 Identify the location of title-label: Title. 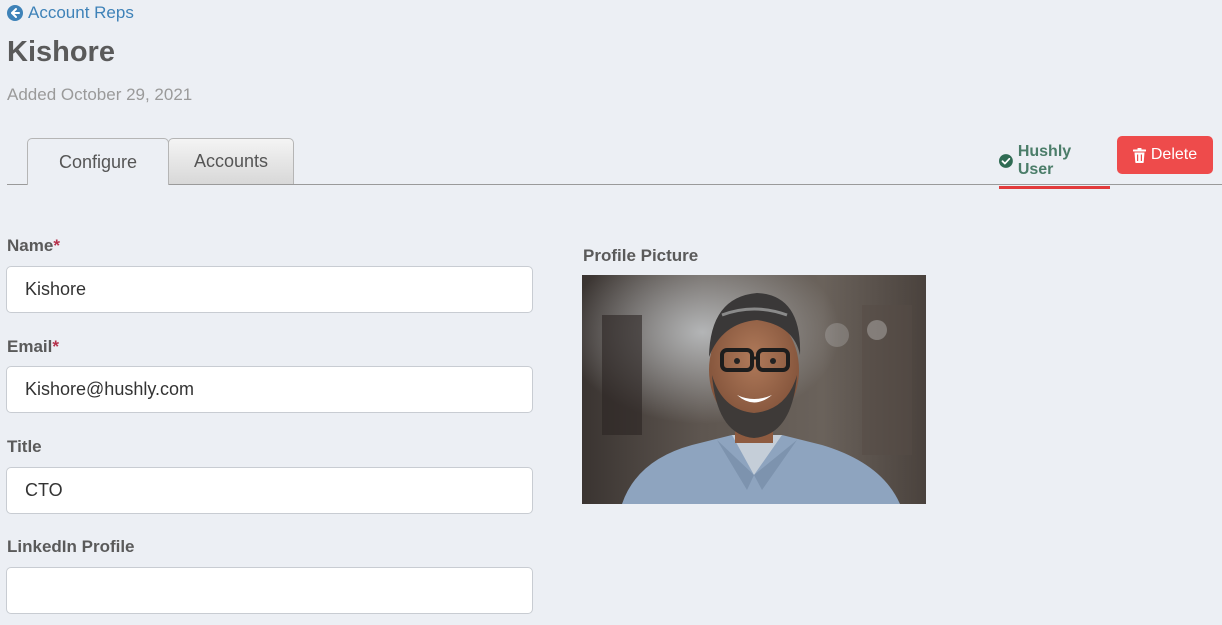
(24, 447).